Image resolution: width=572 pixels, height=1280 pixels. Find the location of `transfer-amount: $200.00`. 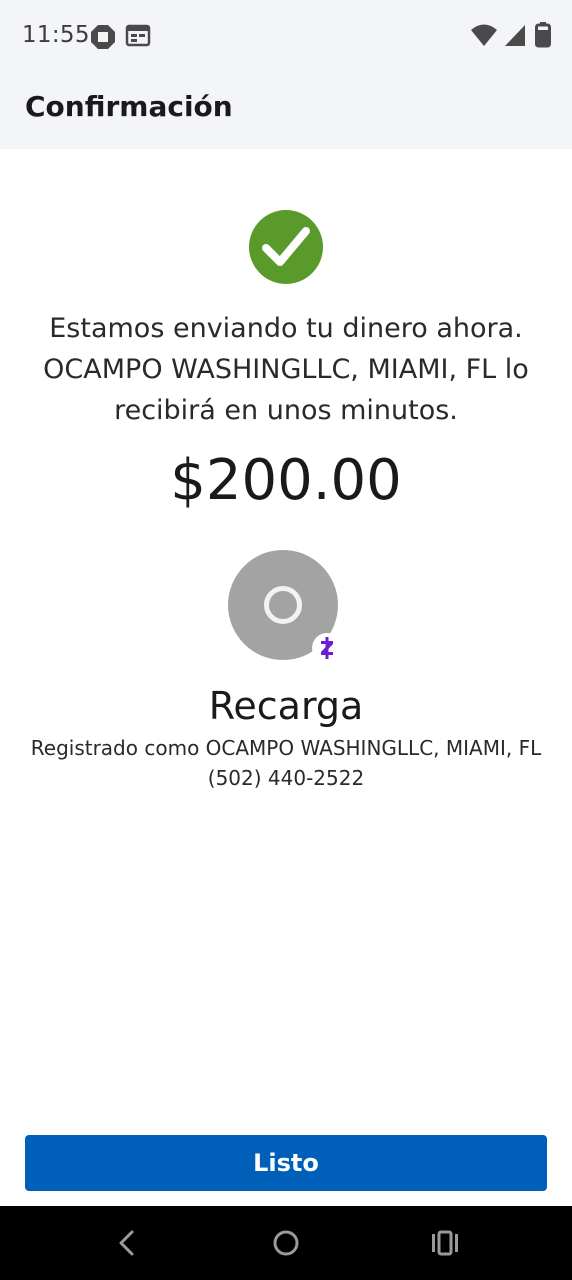

transfer-amount: $200.00 is located at coordinates (286, 480).